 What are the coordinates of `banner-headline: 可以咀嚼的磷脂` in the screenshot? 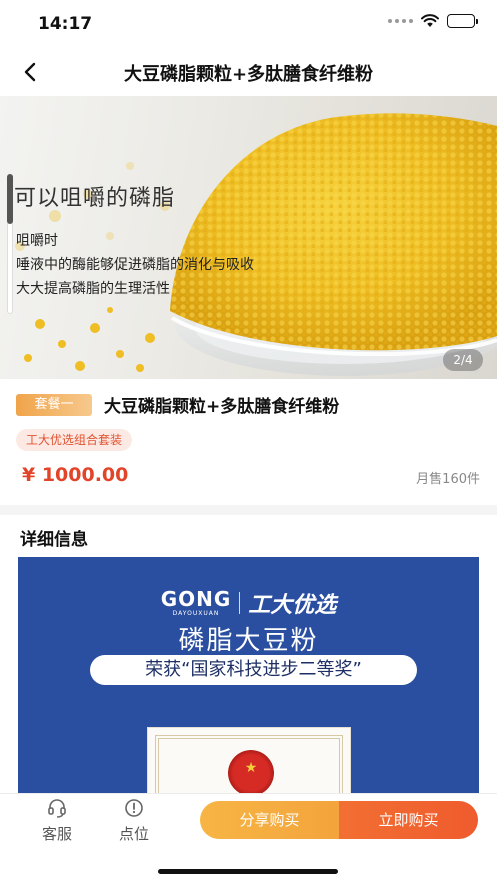 It's located at (95, 198).